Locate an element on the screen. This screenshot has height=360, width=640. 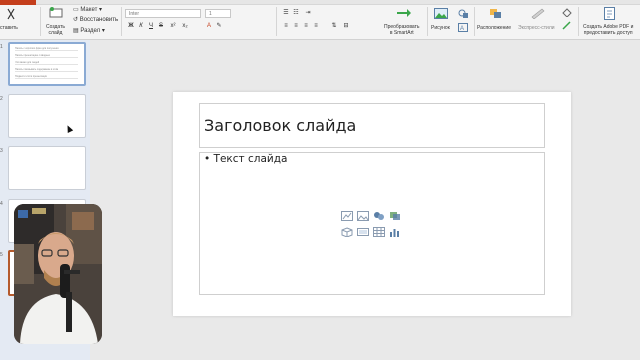
bullets-button: ☰ is located at coordinates (286, 13).